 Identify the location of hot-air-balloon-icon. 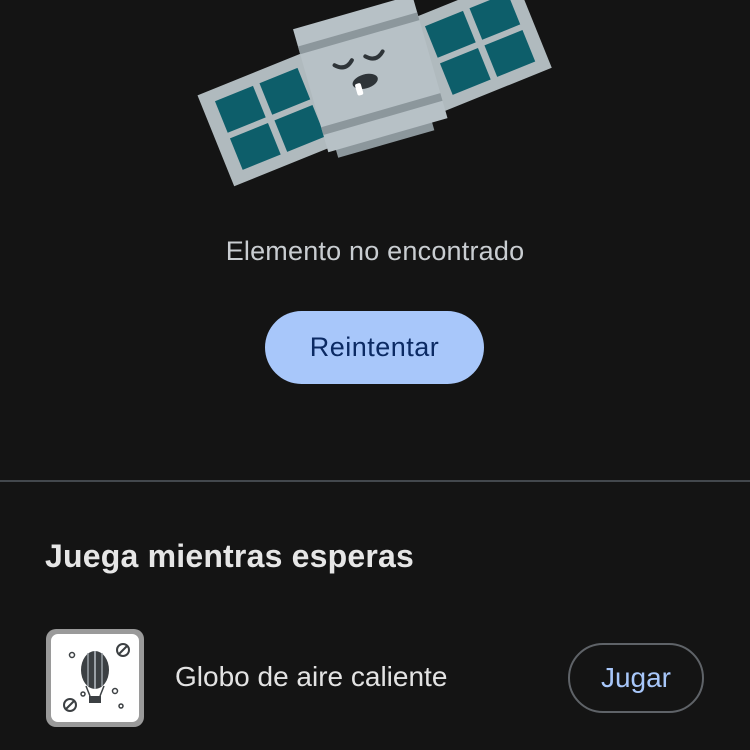
(95, 678).